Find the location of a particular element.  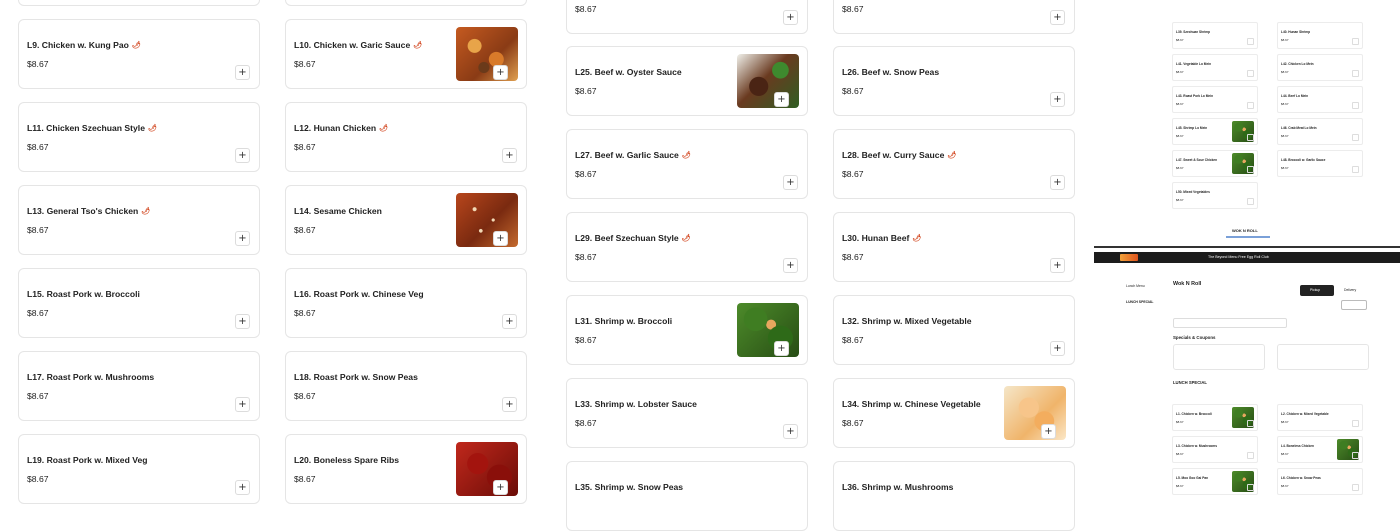

preview-menu-item: L2. Chicken w. Mixed Vegetable $8.67 is located at coordinates (1320, 417).